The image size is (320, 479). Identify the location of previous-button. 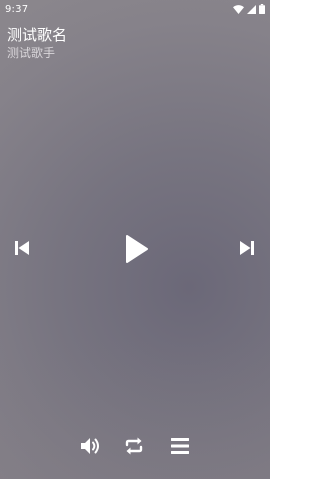
(22, 248).